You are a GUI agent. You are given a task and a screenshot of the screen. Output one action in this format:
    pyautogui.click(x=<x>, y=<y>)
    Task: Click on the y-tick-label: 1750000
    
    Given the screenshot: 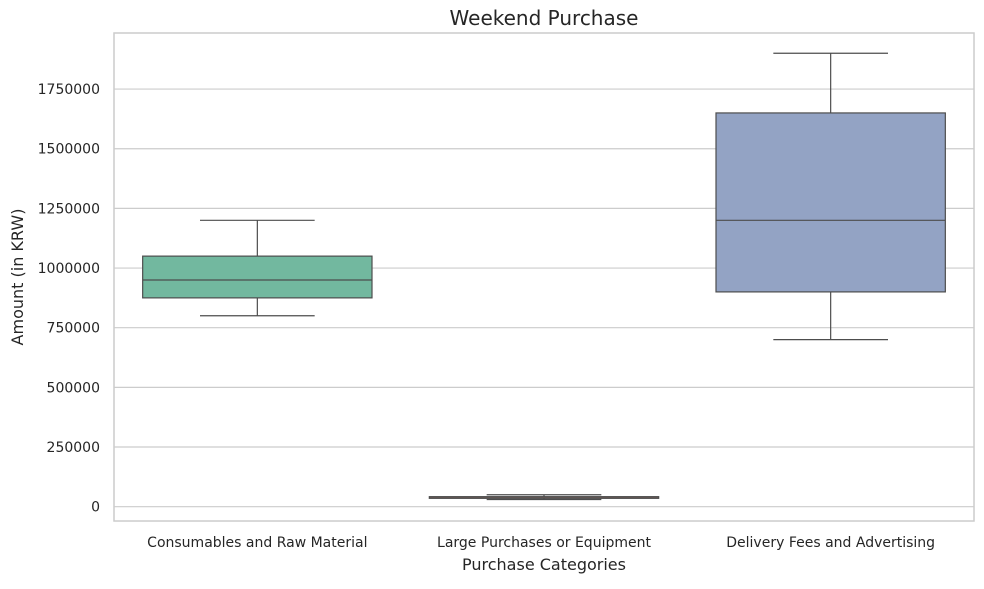 What is the action you would take?
    pyautogui.click(x=69, y=90)
    